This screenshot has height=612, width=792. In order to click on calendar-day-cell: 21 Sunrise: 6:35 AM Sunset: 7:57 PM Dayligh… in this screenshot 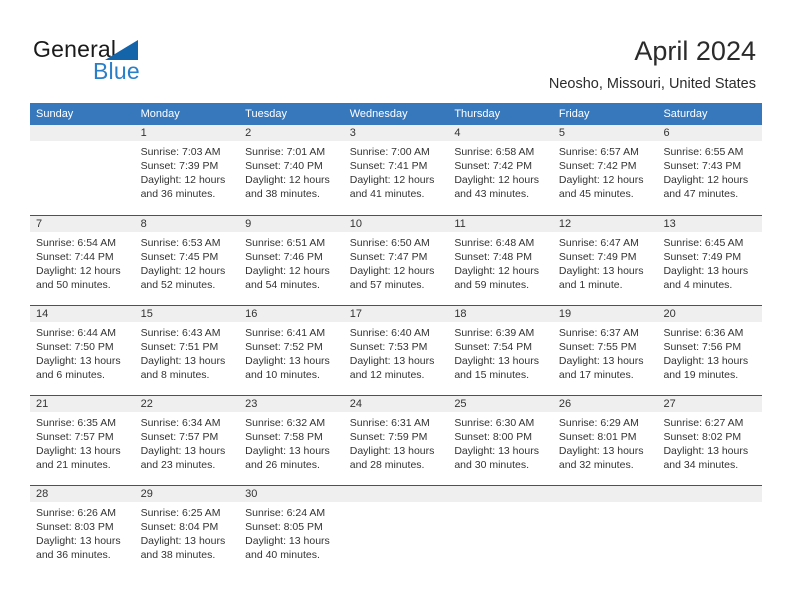, I will do `click(82, 440)`.